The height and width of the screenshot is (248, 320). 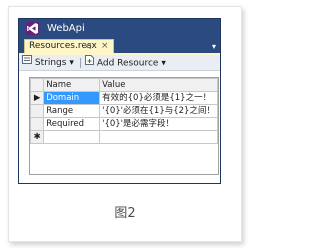 I want to click on name-cell: Range, so click(x=72, y=111).